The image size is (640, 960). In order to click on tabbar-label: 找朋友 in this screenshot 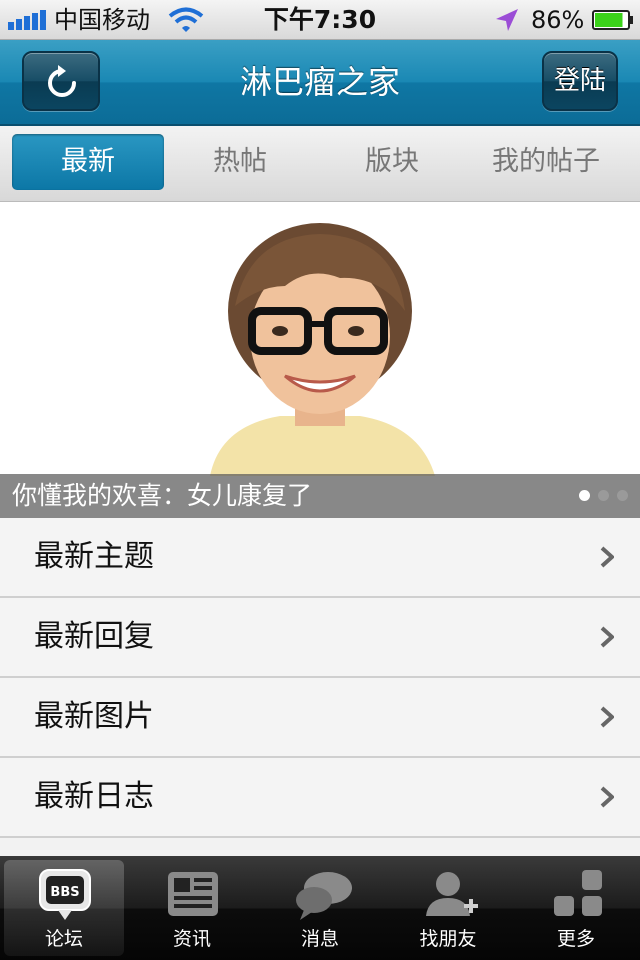, I will do `click(448, 939)`.